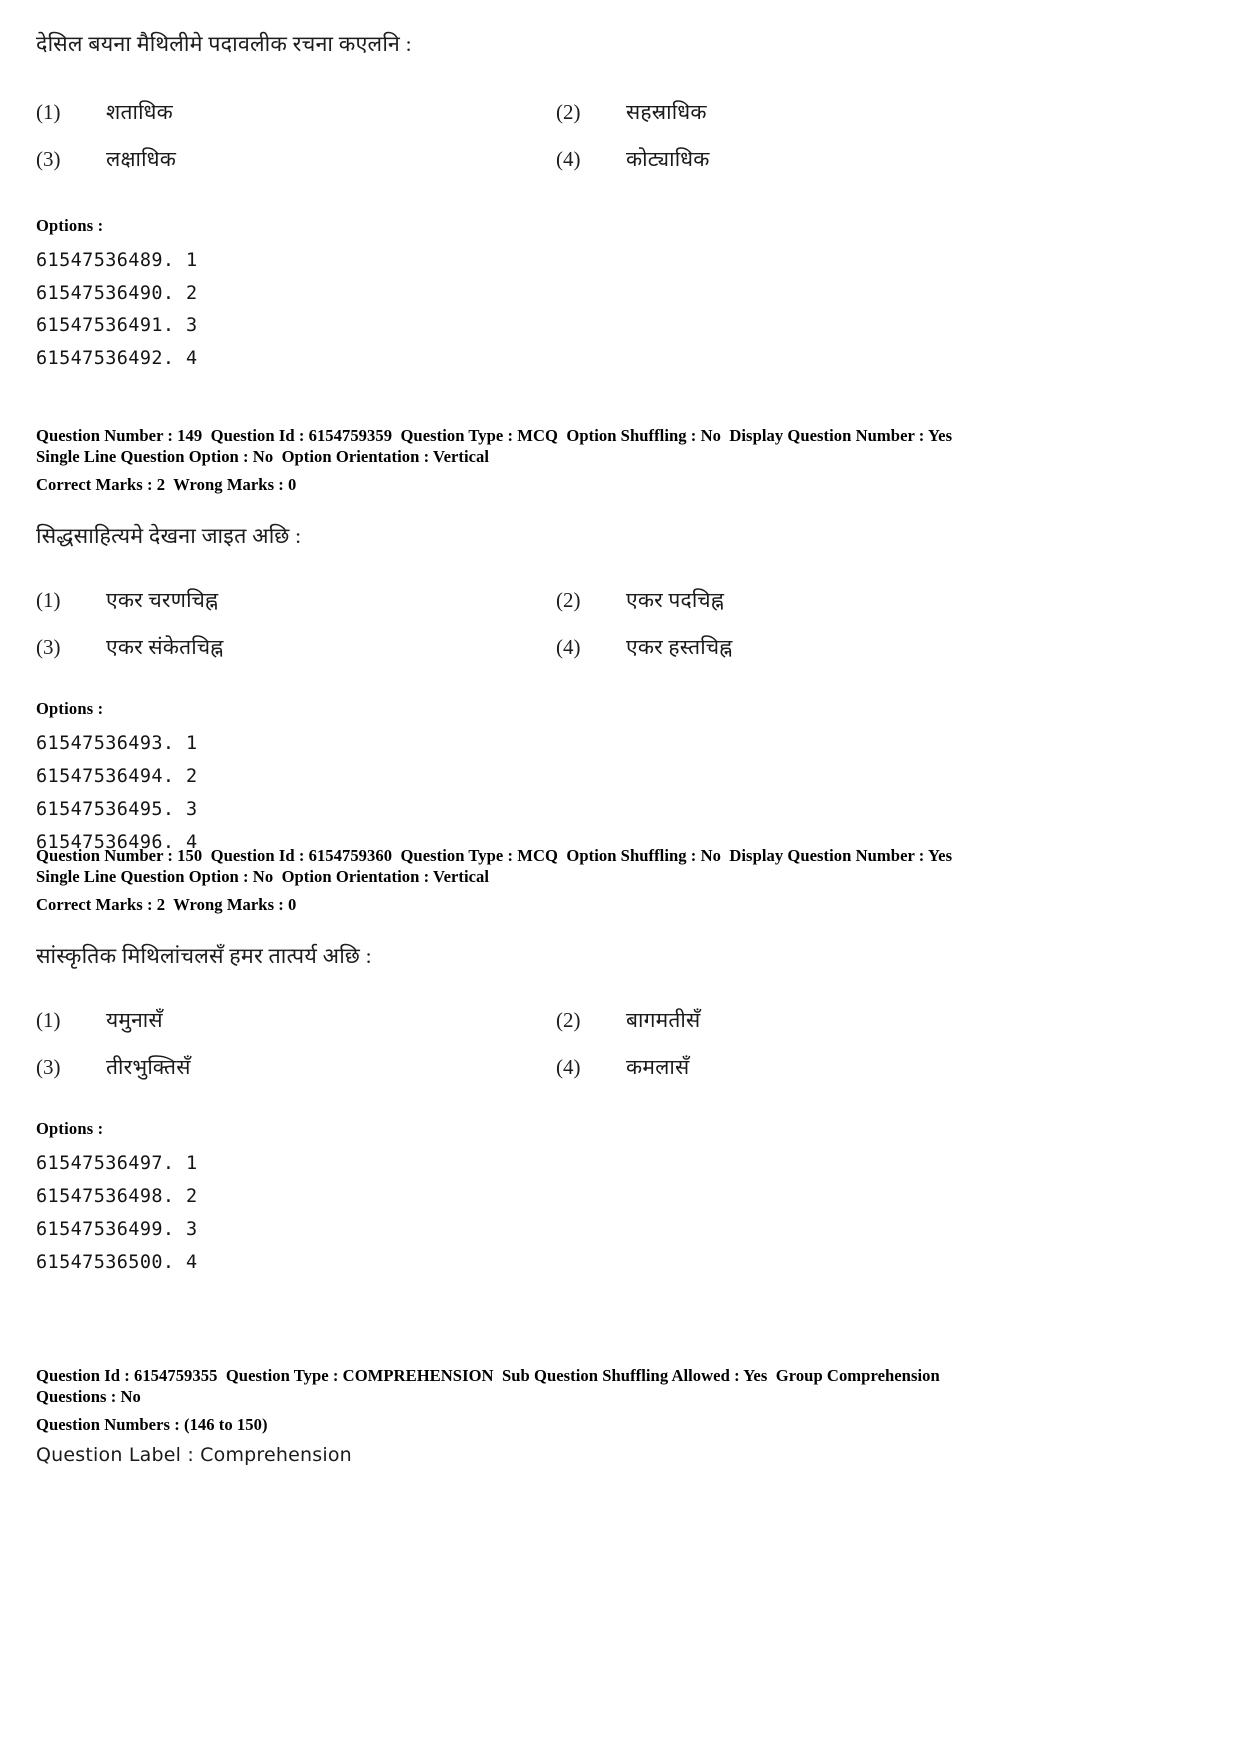  Describe the element at coordinates (117, 260) in the screenshot. I see `option-id: 61547536489. 1` at that location.